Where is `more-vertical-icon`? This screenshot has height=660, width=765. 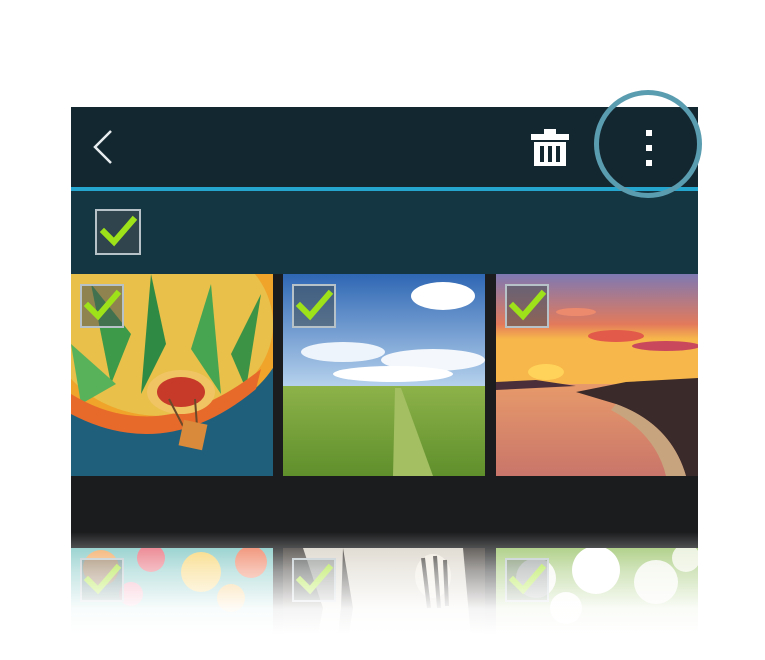 more-vertical-icon is located at coordinates (649, 148).